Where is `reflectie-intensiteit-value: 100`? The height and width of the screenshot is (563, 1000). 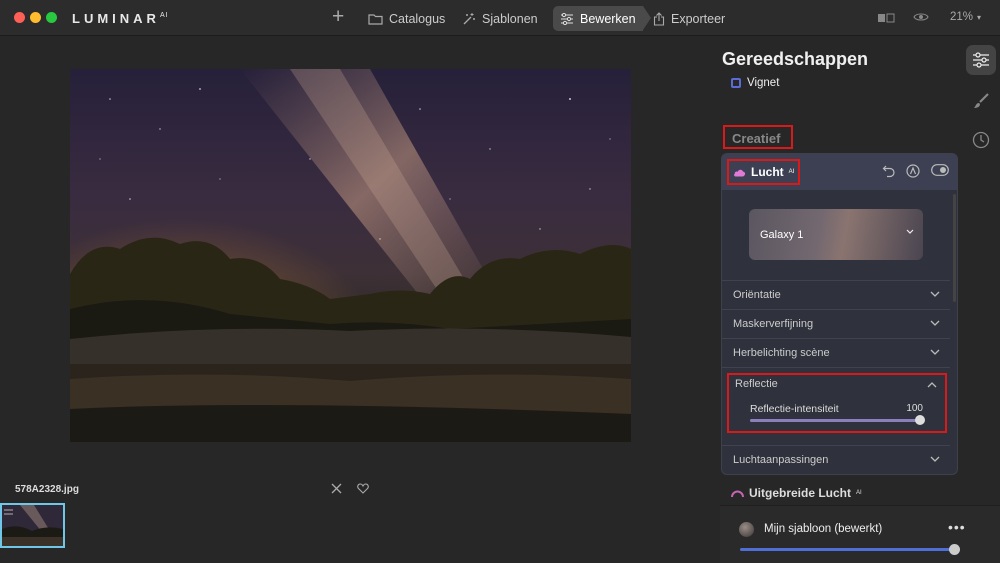 reflectie-intensiteit-value: 100 is located at coordinates (914, 408).